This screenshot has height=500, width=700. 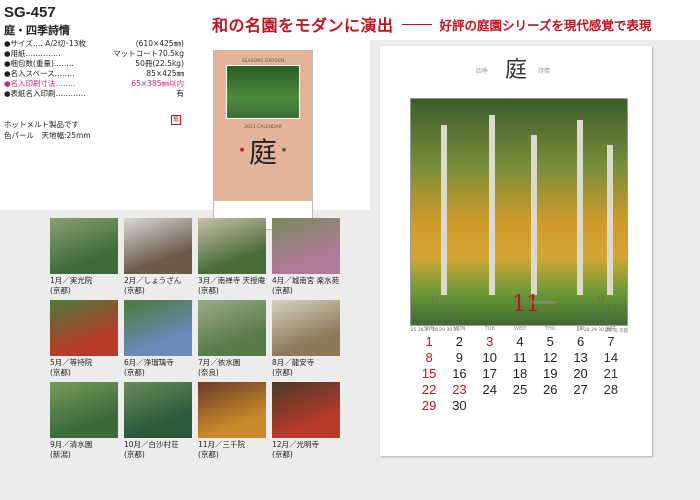 What do you see at coordinates (459, 389) in the screenshot?
I see `calendar-day: 23` at bounding box center [459, 389].